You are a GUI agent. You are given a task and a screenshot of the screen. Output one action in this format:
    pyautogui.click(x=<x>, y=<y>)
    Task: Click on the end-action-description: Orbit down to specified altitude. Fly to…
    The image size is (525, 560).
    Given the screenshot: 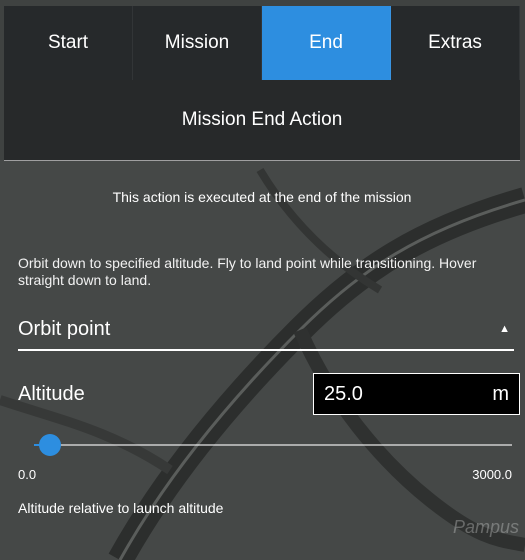 What is the action you would take?
    pyautogui.click(x=247, y=271)
    